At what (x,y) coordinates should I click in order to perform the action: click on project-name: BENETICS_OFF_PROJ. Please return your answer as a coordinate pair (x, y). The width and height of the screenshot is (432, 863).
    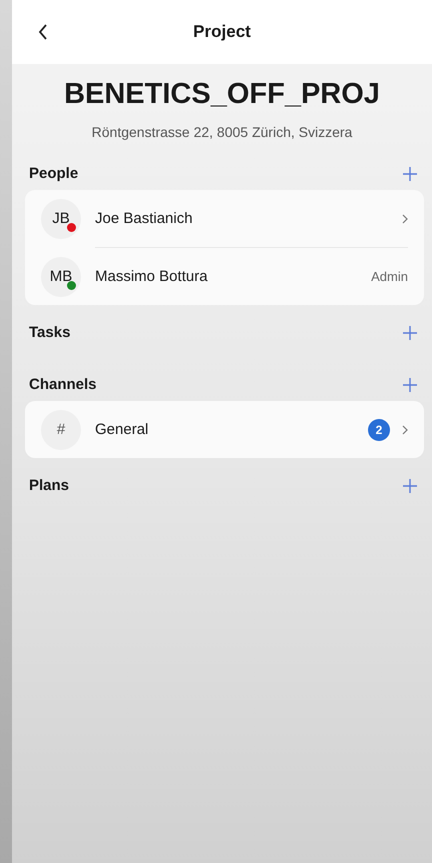
    Looking at the image, I should click on (222, 94).